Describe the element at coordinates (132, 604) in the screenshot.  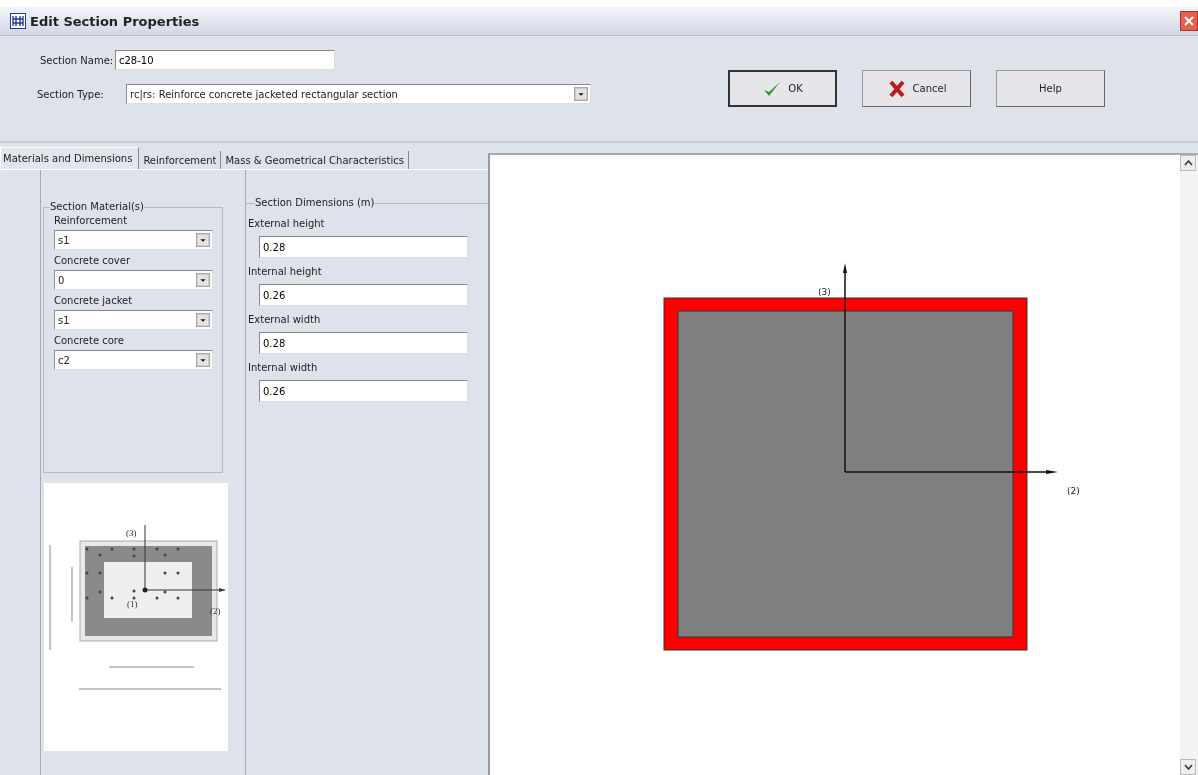
I see `axis-label: (1)` at that location.